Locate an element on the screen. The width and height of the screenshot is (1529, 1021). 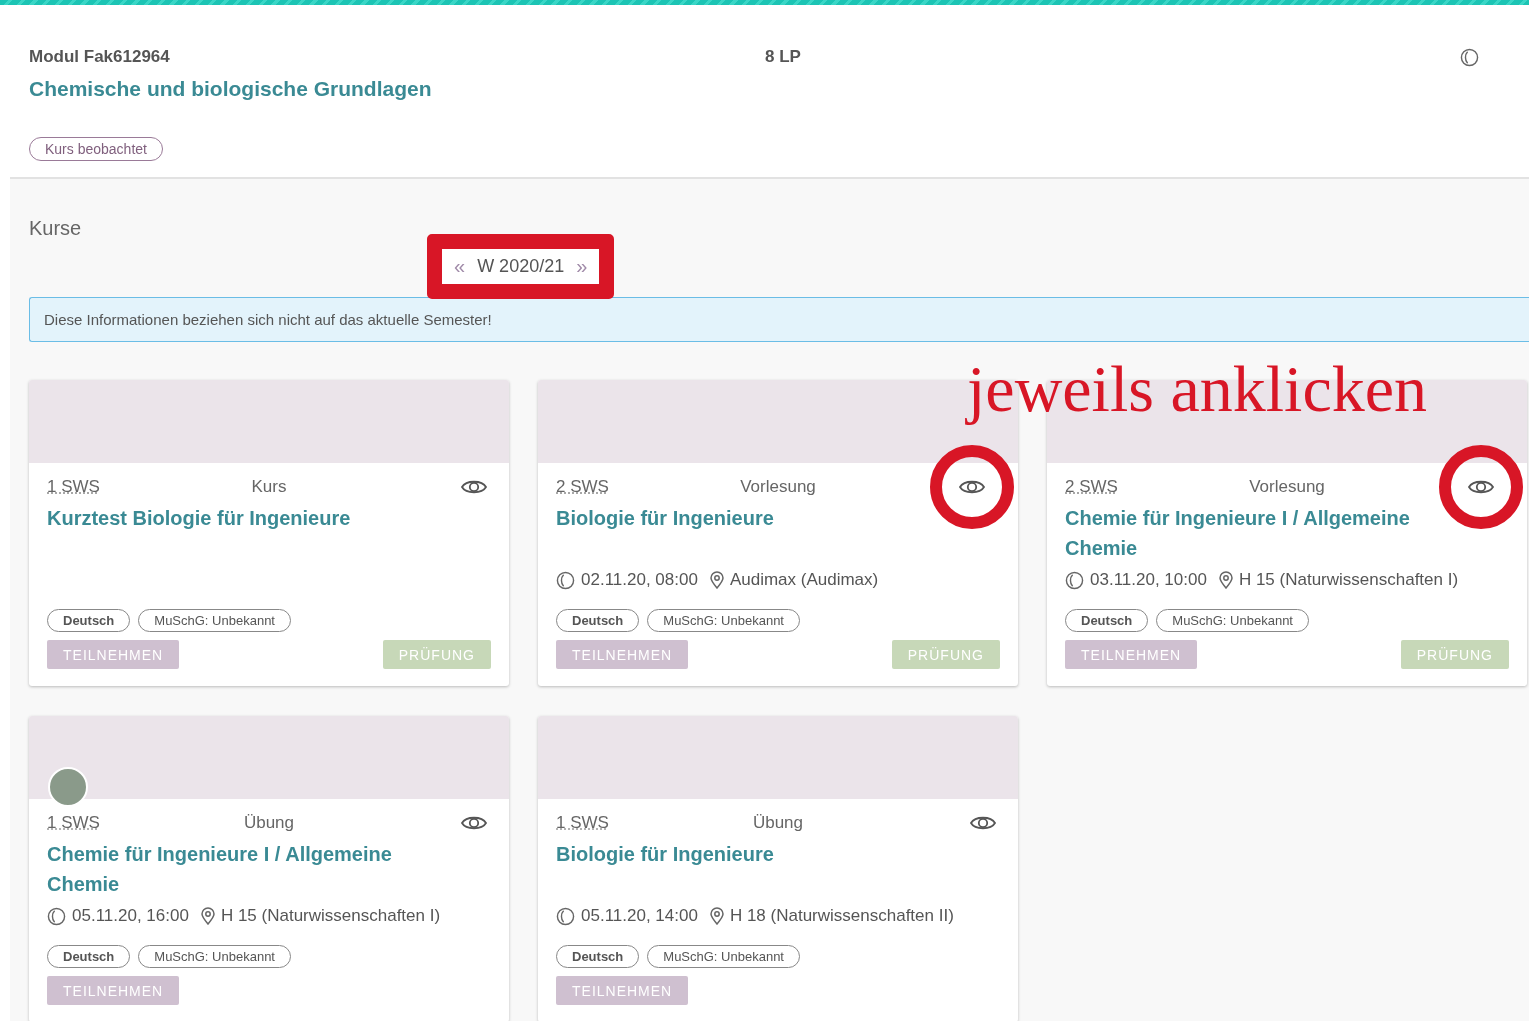
course-title: Kurztest Biologie für Ingenieure is located at coordinates (234, 533).